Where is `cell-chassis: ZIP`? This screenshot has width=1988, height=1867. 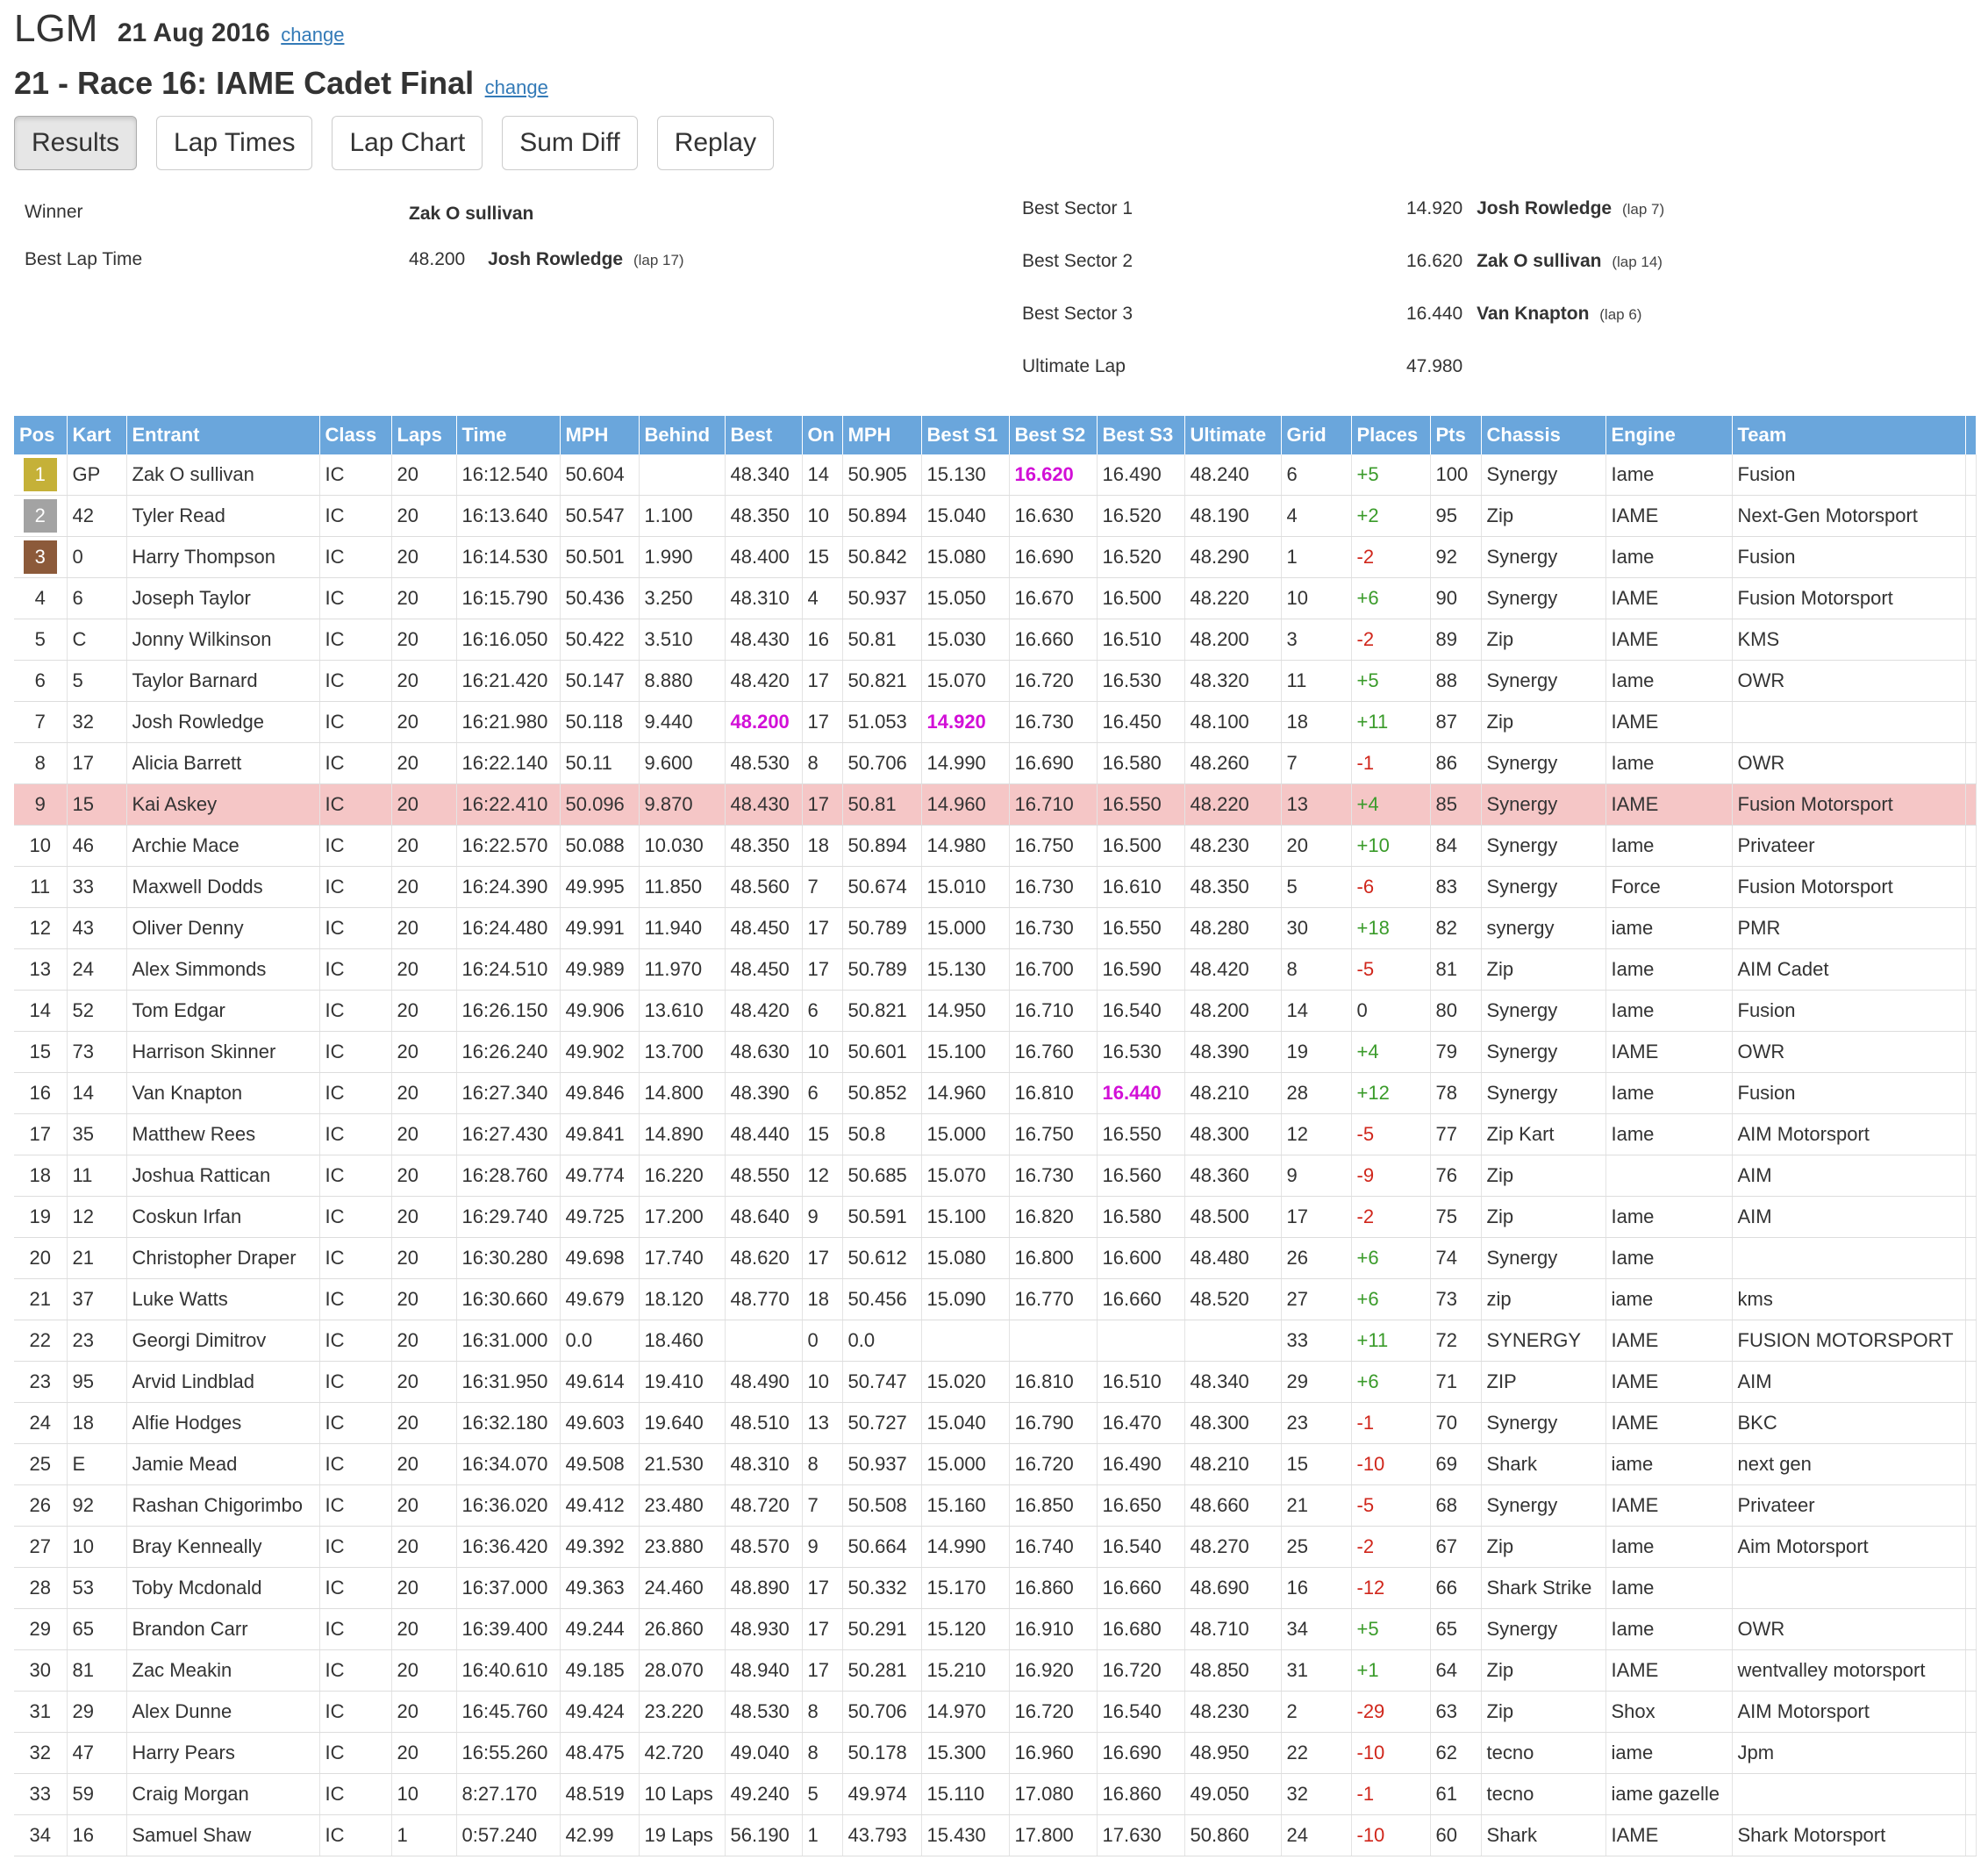
cell-chassis: ZIP is located at coordinates (1543, 1382).